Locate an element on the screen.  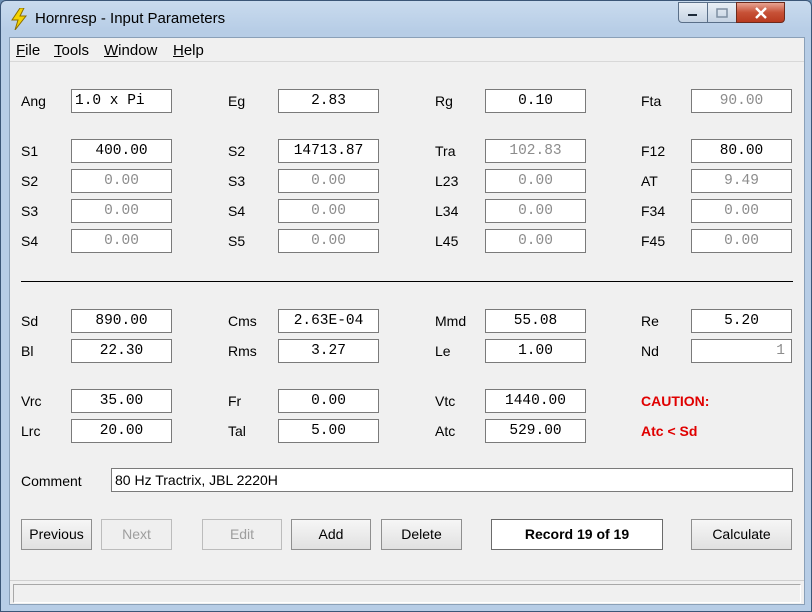
minimize-icon is located at coordinates (692, 14).